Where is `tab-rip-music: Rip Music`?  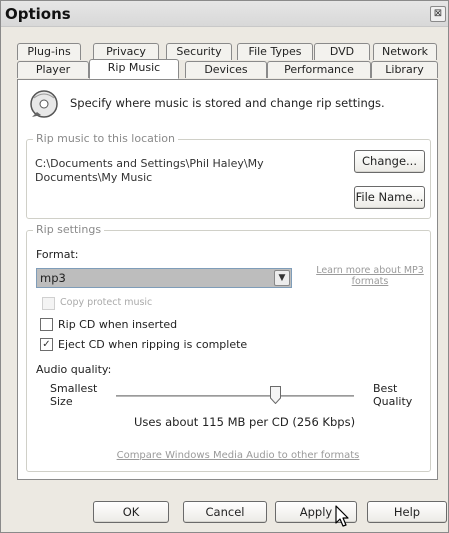 tab-rip-music: Rip Music is located at coordinates (134, 69).